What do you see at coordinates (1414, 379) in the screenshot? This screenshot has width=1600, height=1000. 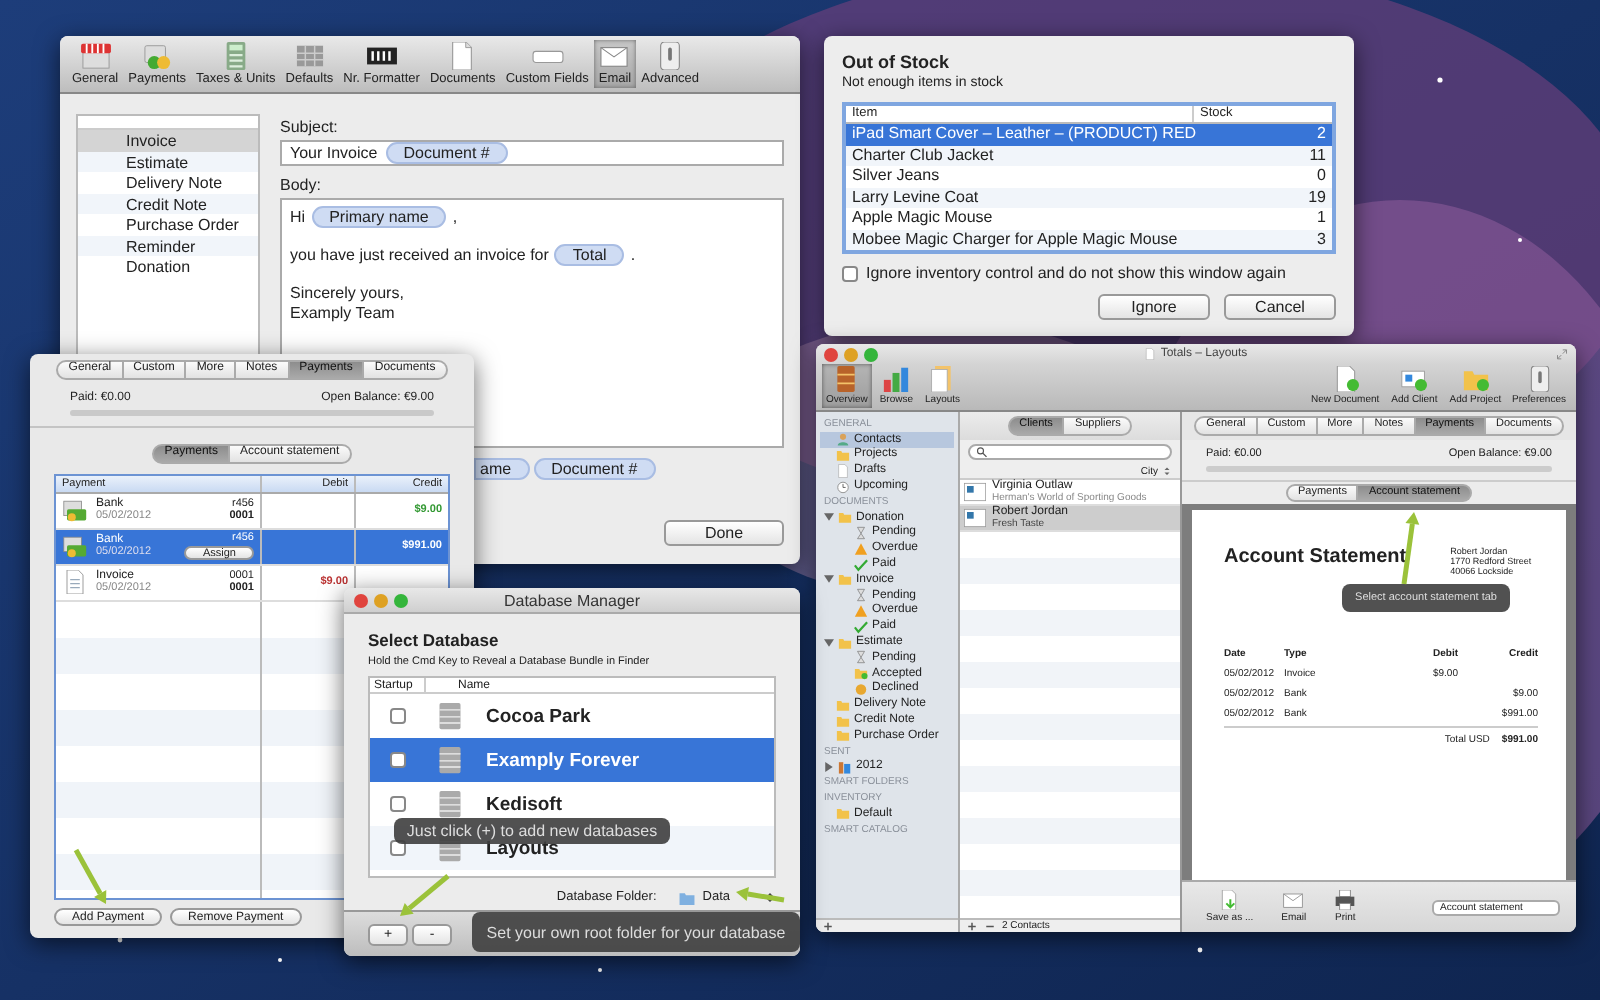 I see `card-plus-icon` at bounding box center [1414, 379].